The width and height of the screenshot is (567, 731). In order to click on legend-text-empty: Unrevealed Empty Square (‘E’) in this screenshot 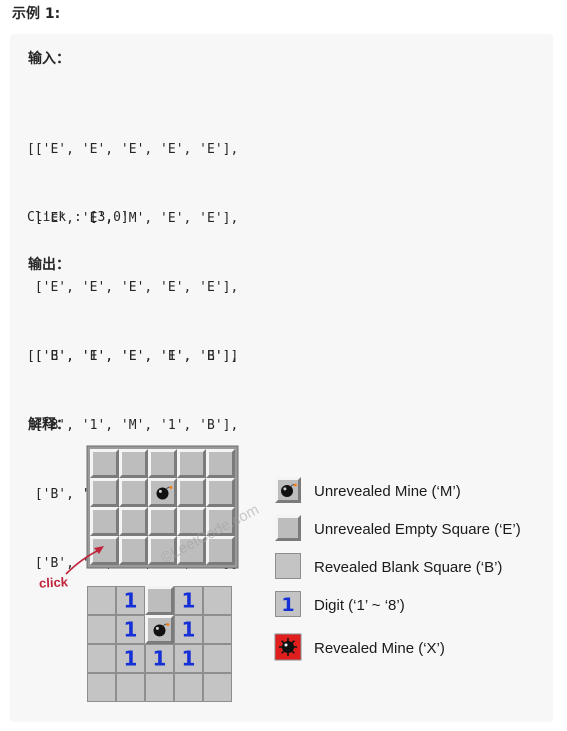, I will do `click(417, 529)`.